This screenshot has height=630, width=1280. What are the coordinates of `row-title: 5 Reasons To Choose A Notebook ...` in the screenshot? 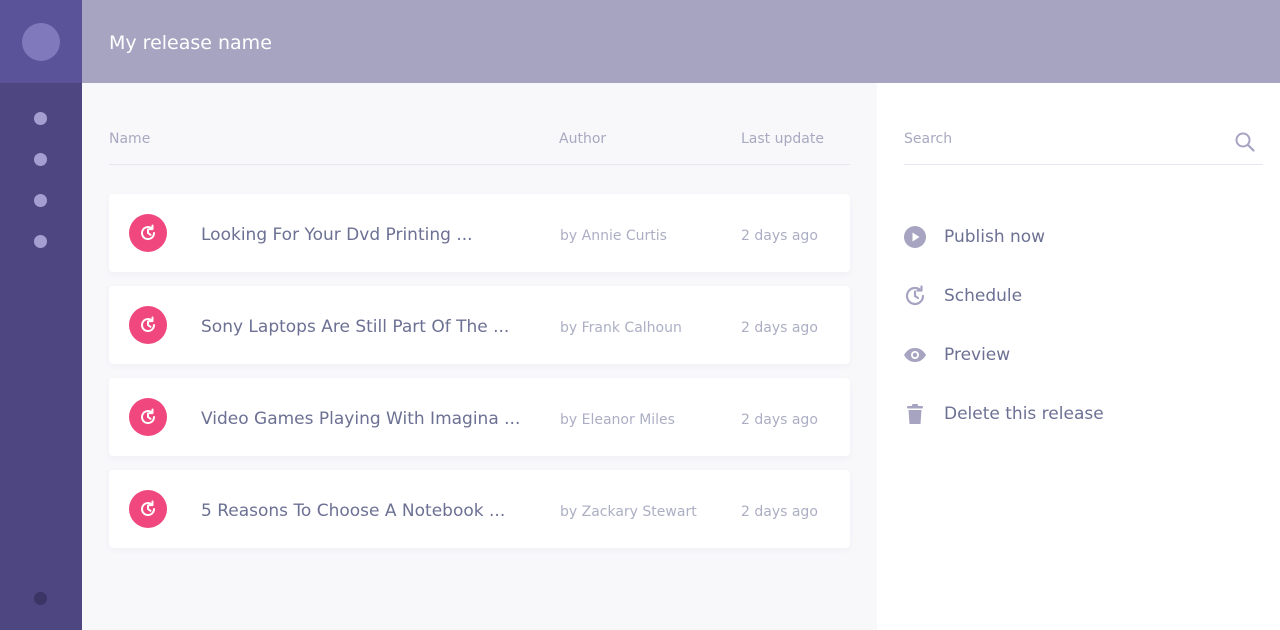 It's located at (353, 511).